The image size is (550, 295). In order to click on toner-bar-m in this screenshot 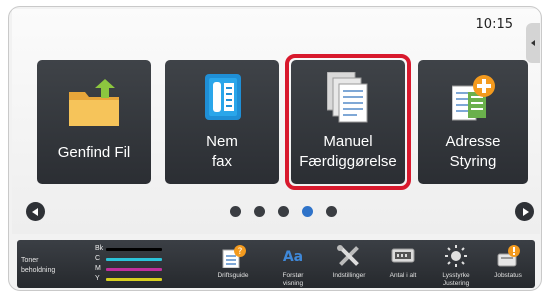, I will do `click(134, 269)`.